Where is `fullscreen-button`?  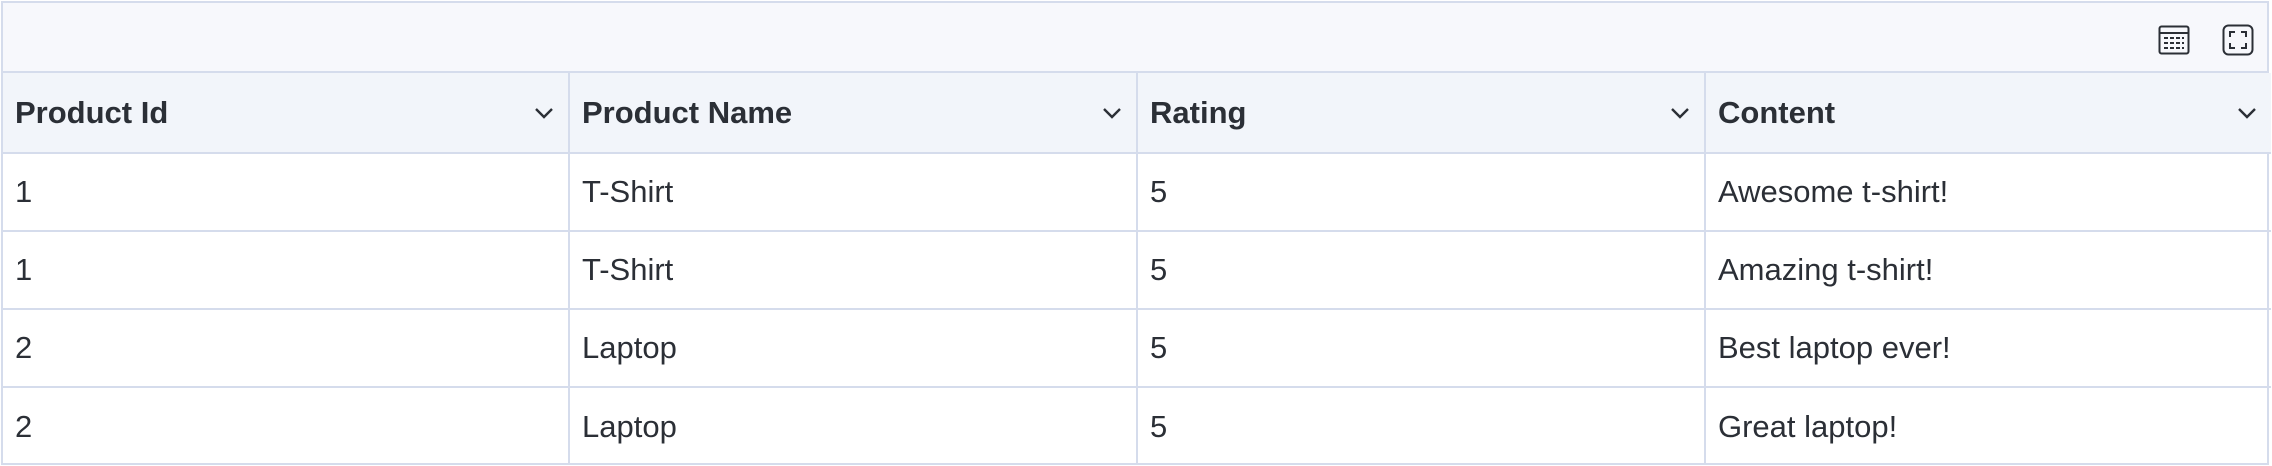 fullscreen-button is located at coordinates (2238, 40).